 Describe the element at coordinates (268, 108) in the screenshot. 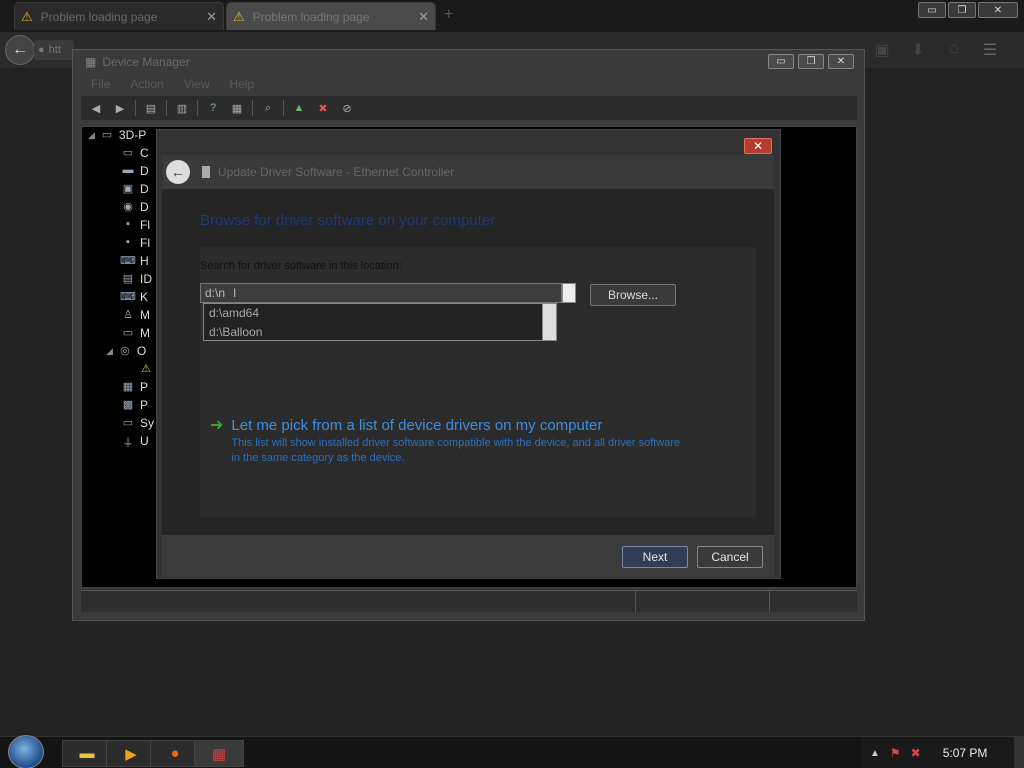

I see `scan-hardware-icon: ⌕` at that location.